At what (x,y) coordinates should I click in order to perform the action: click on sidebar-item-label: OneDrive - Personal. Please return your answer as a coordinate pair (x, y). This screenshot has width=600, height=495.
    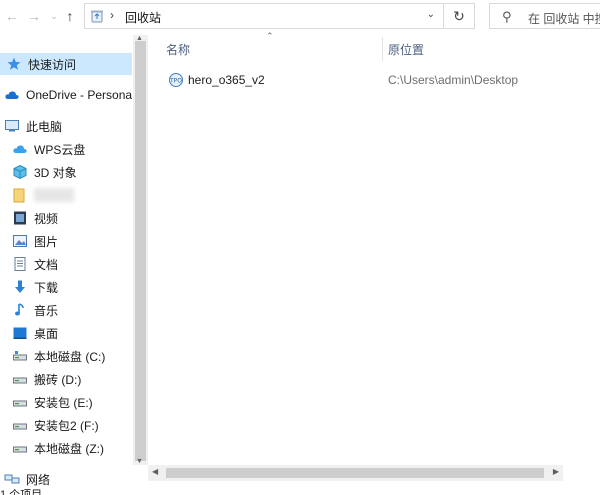
    Looking at the image, I should click on (79, 95).